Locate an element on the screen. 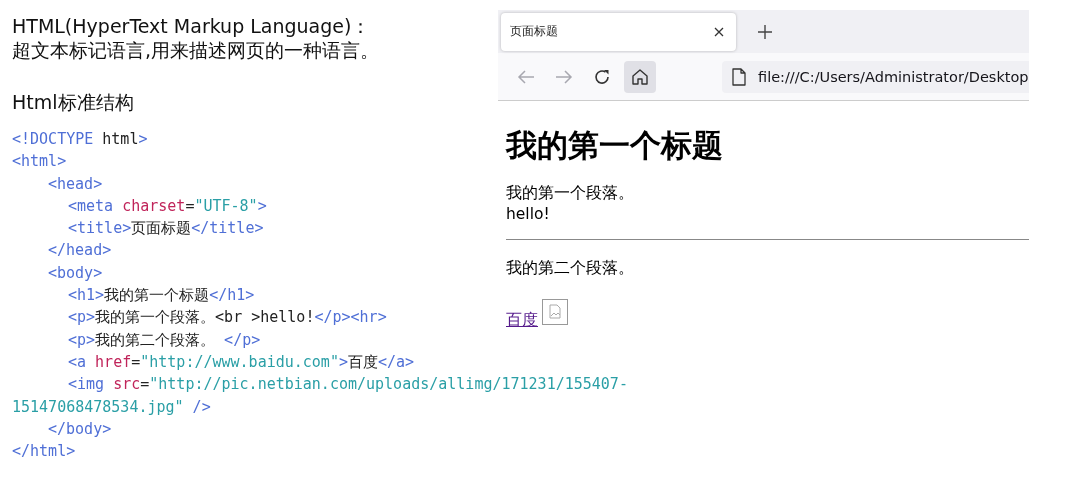 The width and height of the screenshot is (1077, 494). address-bar: file:///C:/Users/Administrator/Desktop is located at coordinates (875, 76).